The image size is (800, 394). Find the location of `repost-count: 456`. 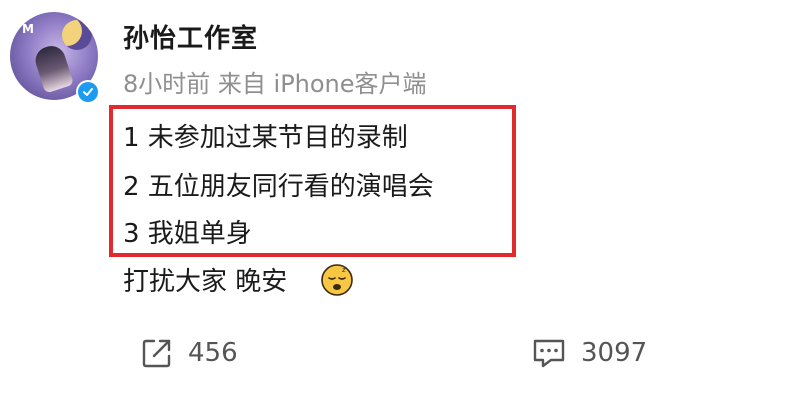

repost-count: 456 is located at coordinates (213, 353).